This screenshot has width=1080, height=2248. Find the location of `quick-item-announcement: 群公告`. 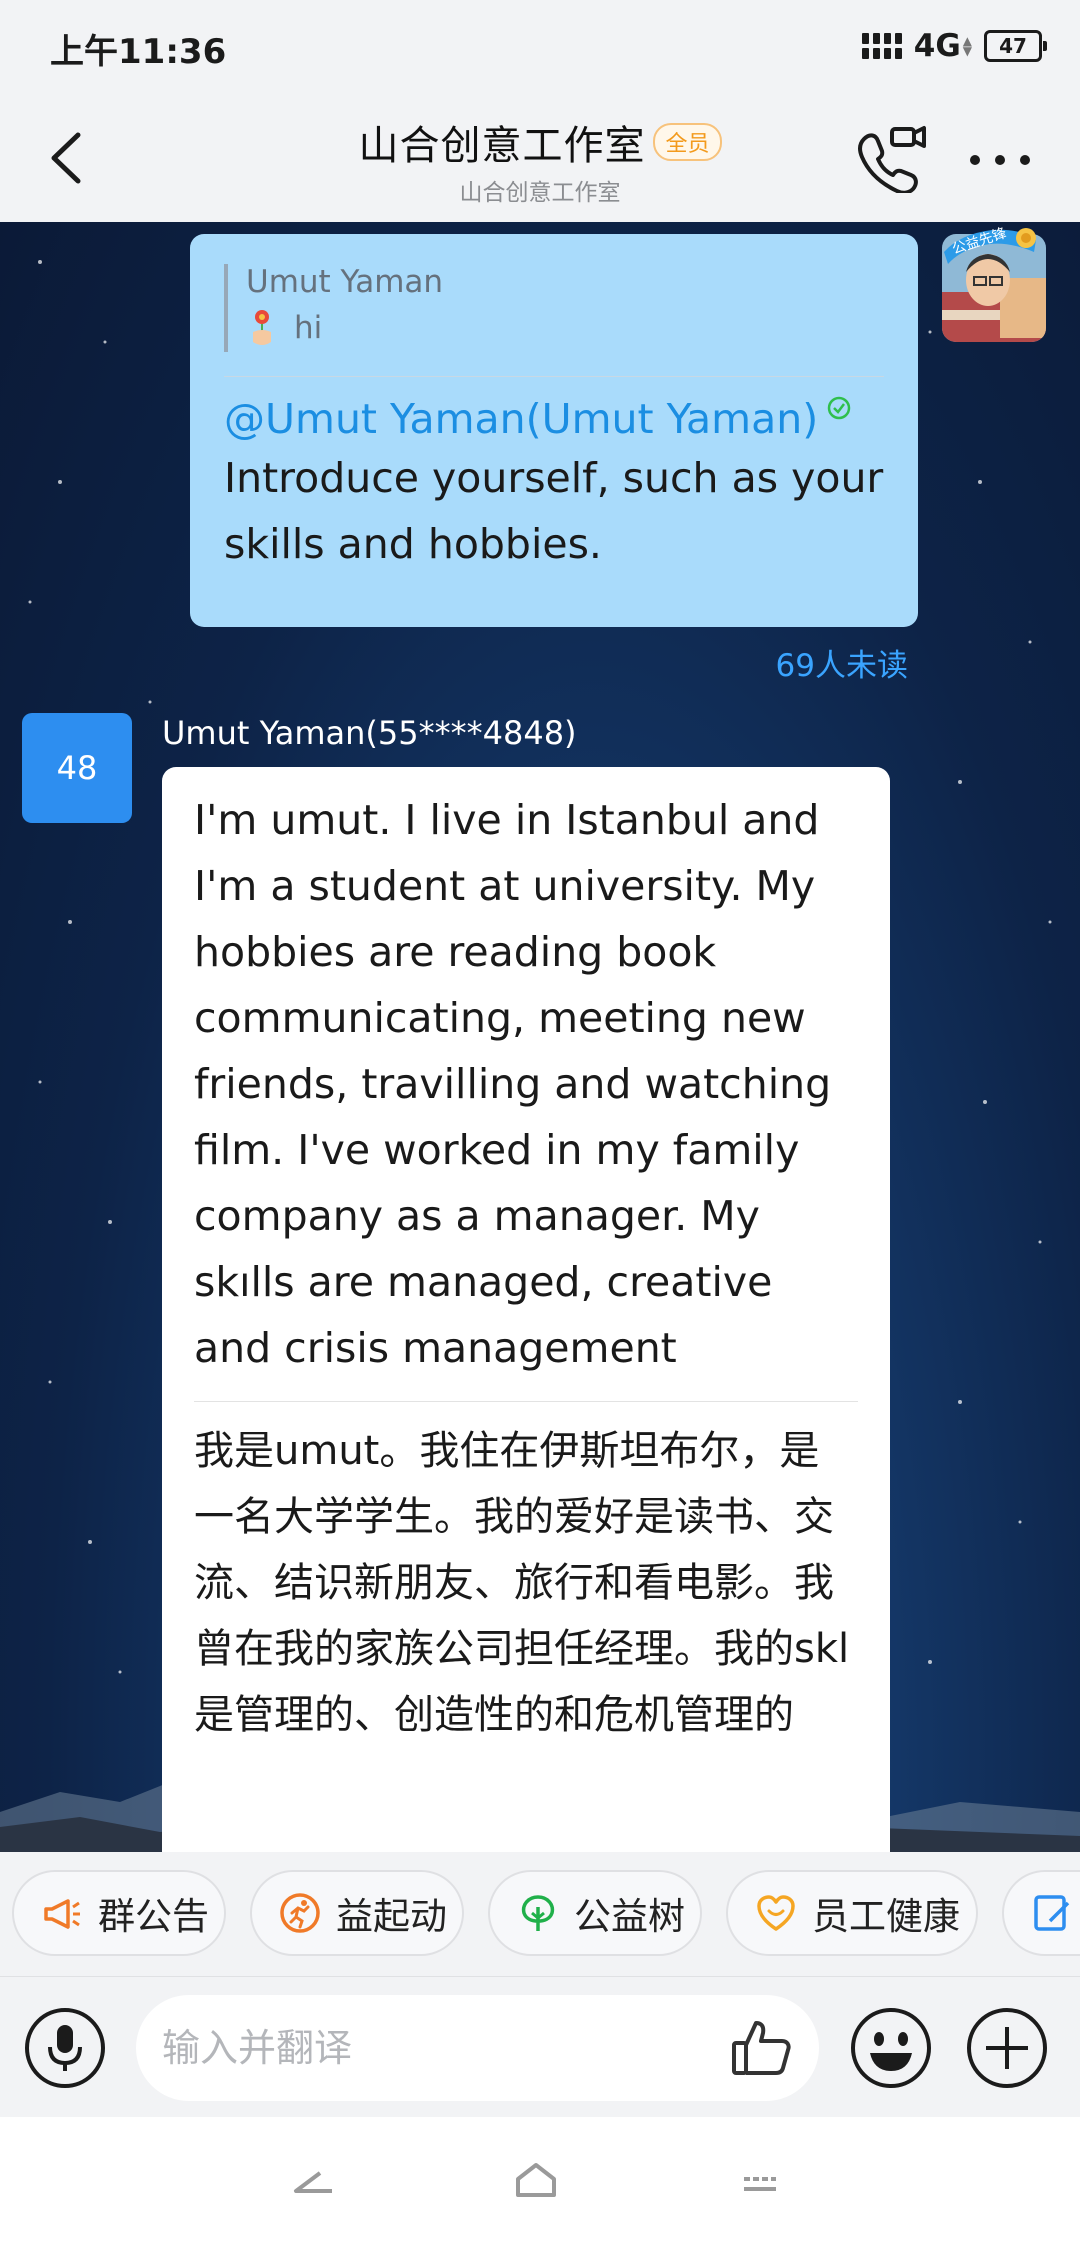

quick-item-announcement: 群公告 is located at coordinates (119, 1913).